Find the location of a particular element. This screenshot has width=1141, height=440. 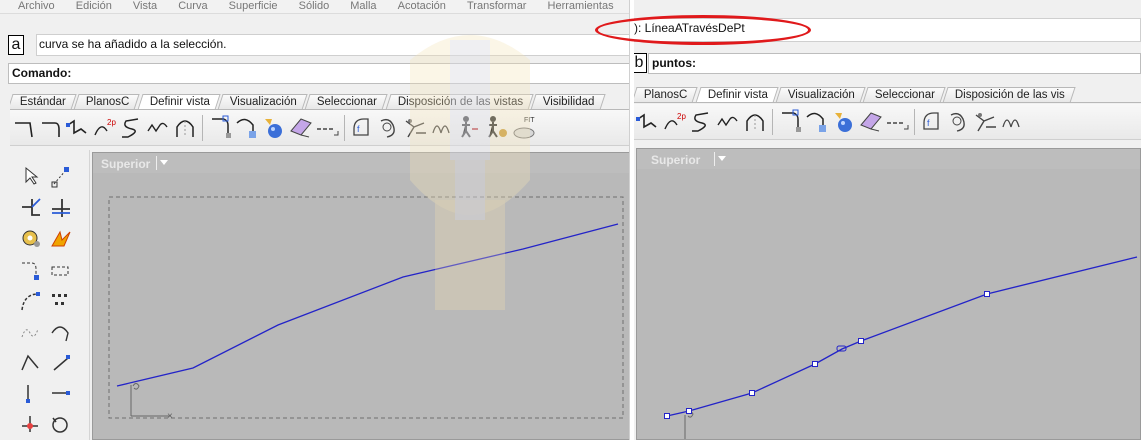

main-toolbar: 2p f is located at coordinates (887, 122).